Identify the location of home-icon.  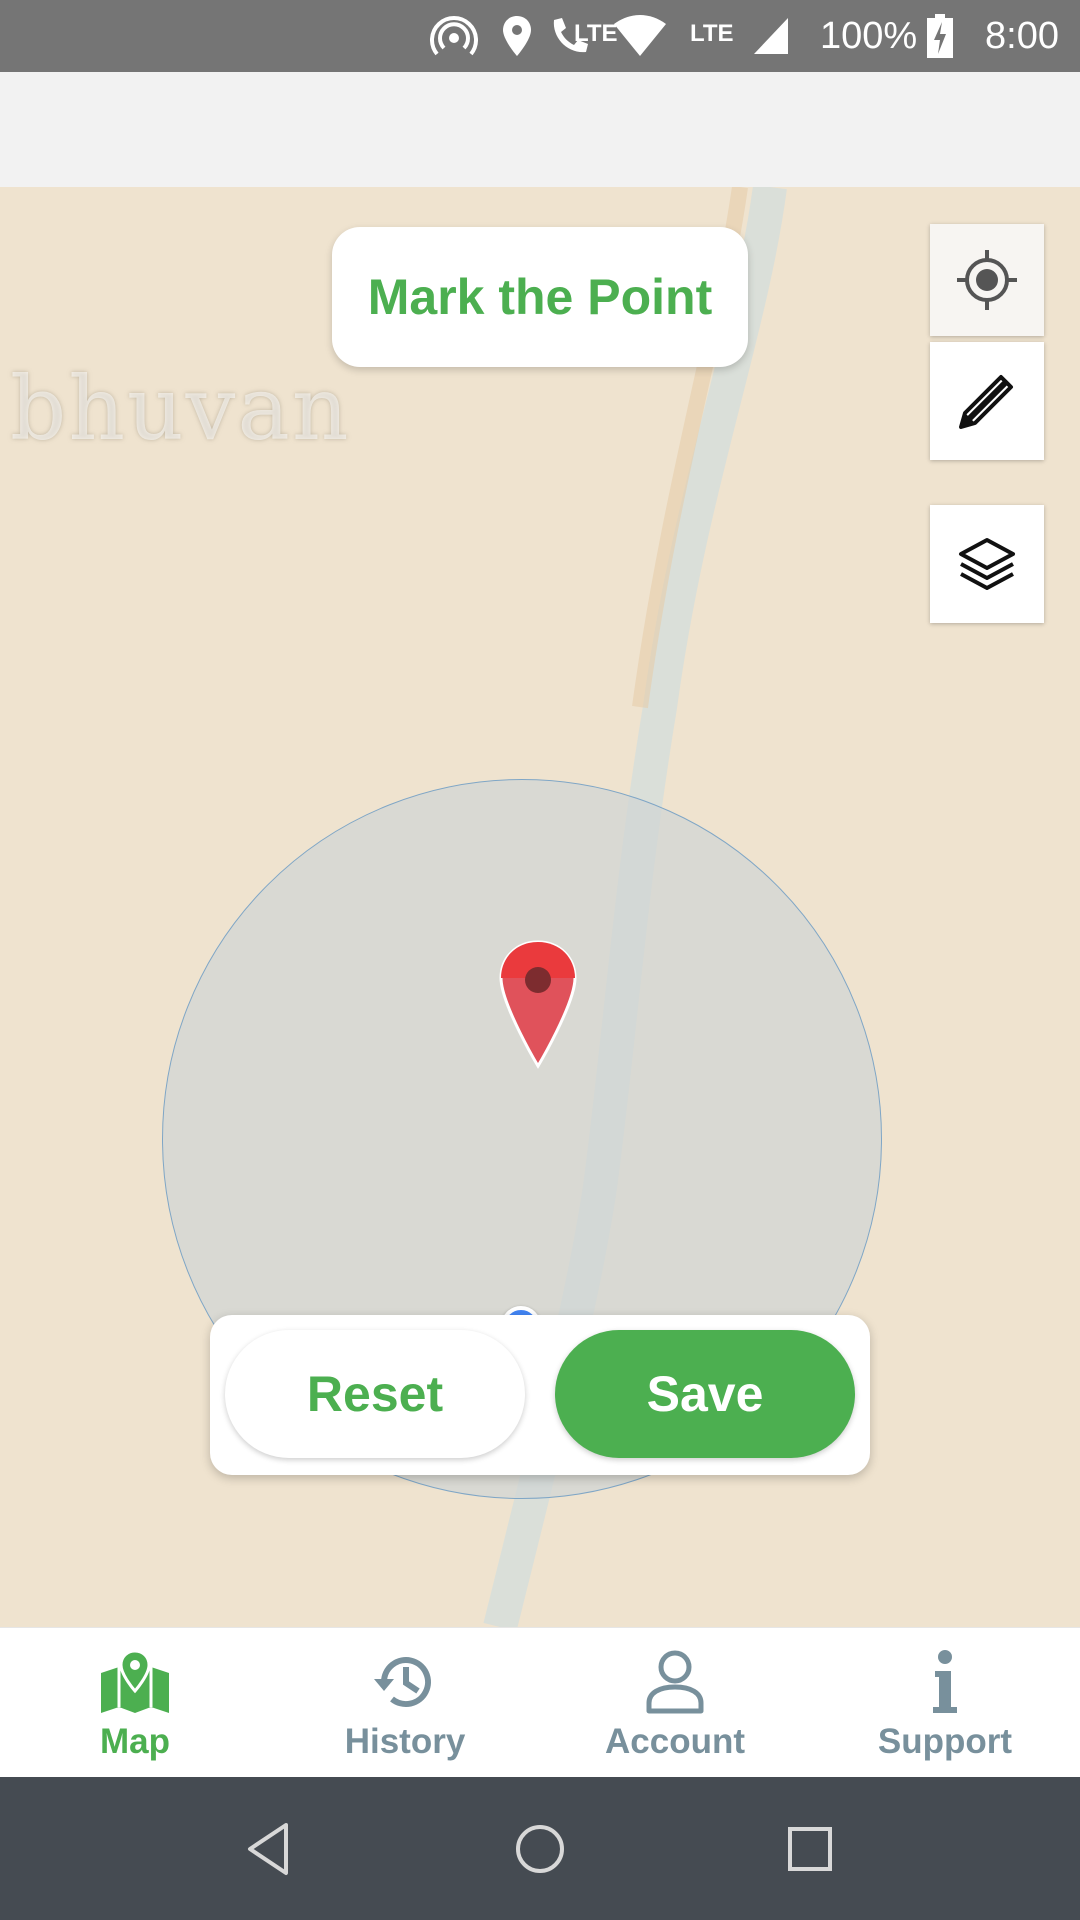
(540, 1849).